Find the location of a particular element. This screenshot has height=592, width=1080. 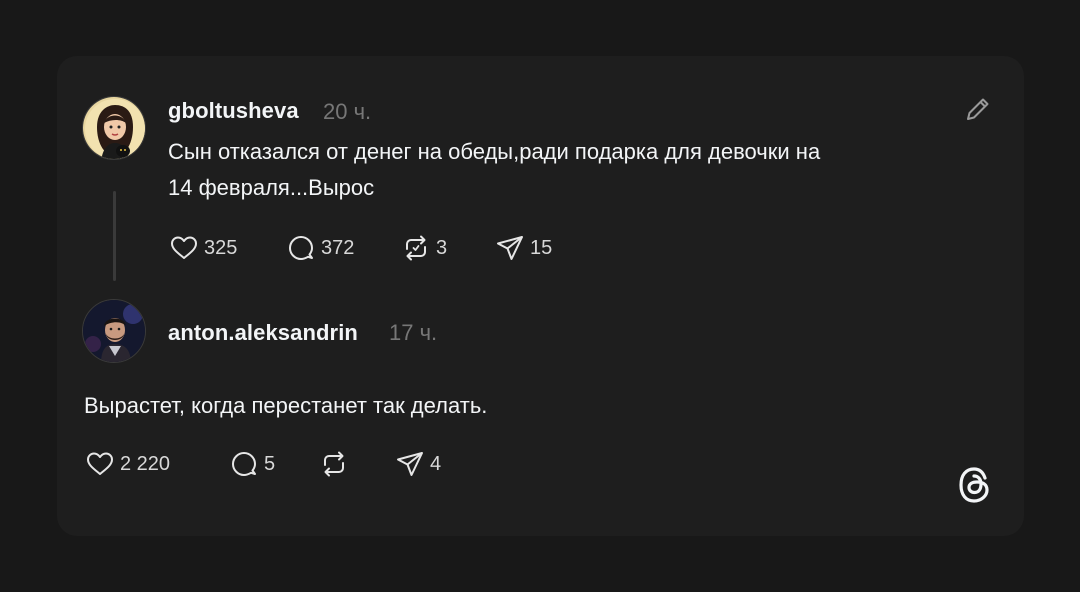

reply-share-button: 4 is located at coordinates (417, 464).